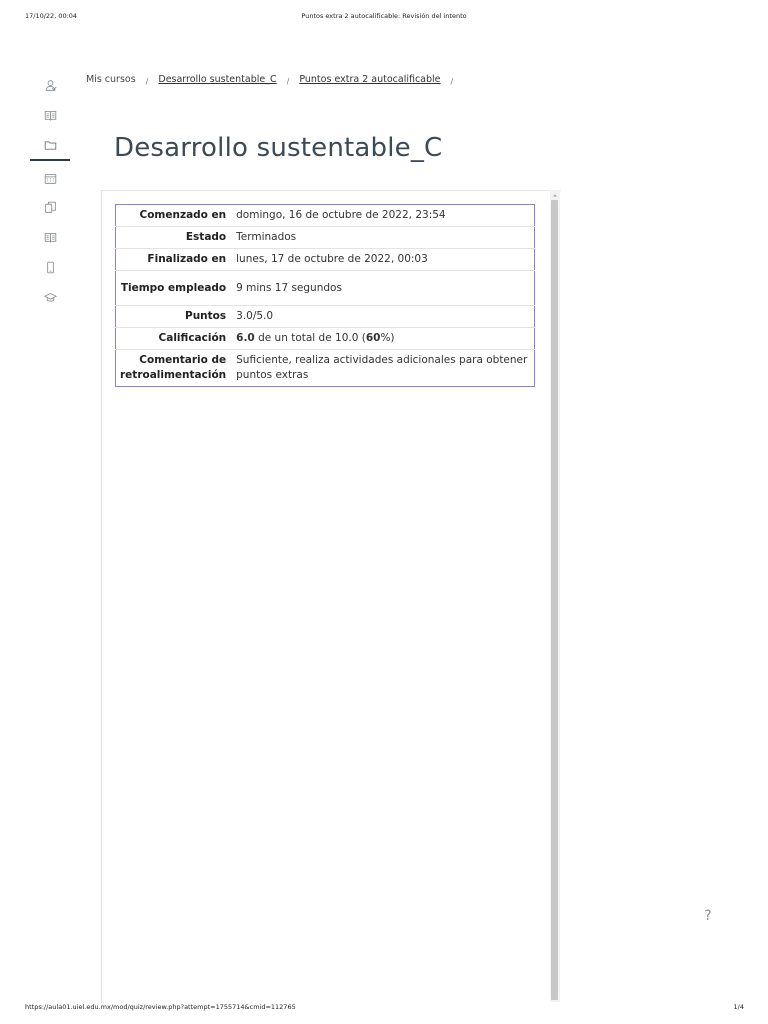  I want to click on rail-item-files, so click(50, 207).